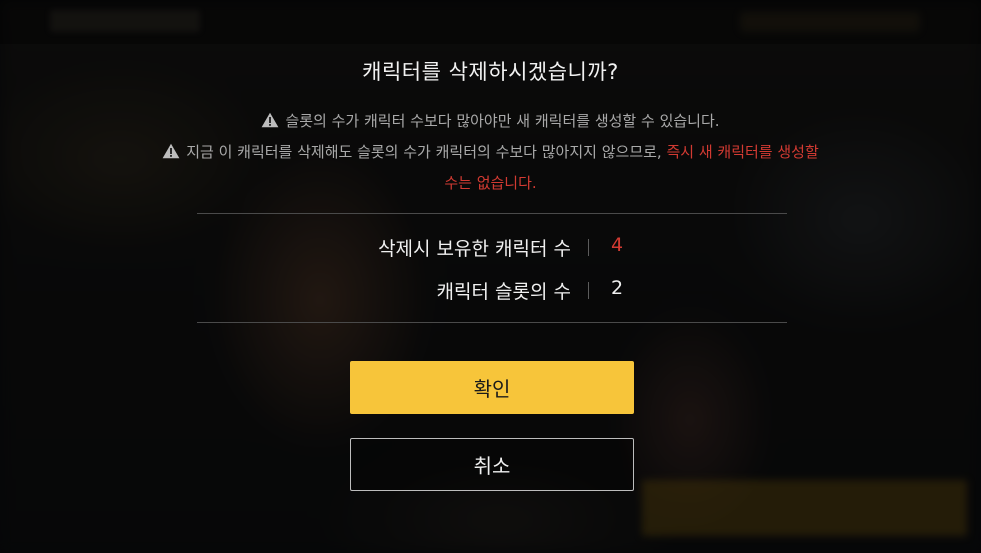  I want to click on warning-text-3-highlight: 수는 없습니다., so click(490, 183).